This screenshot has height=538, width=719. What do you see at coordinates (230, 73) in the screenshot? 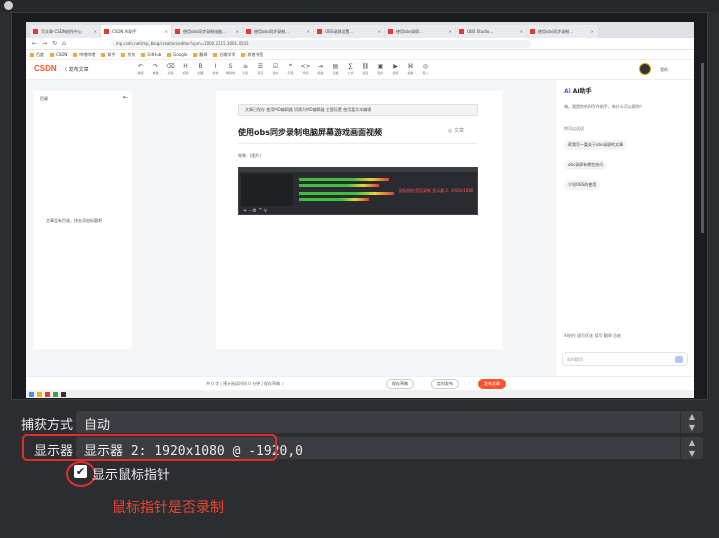
I see `tool-label: 删除线` at bounding box center [230, 73].